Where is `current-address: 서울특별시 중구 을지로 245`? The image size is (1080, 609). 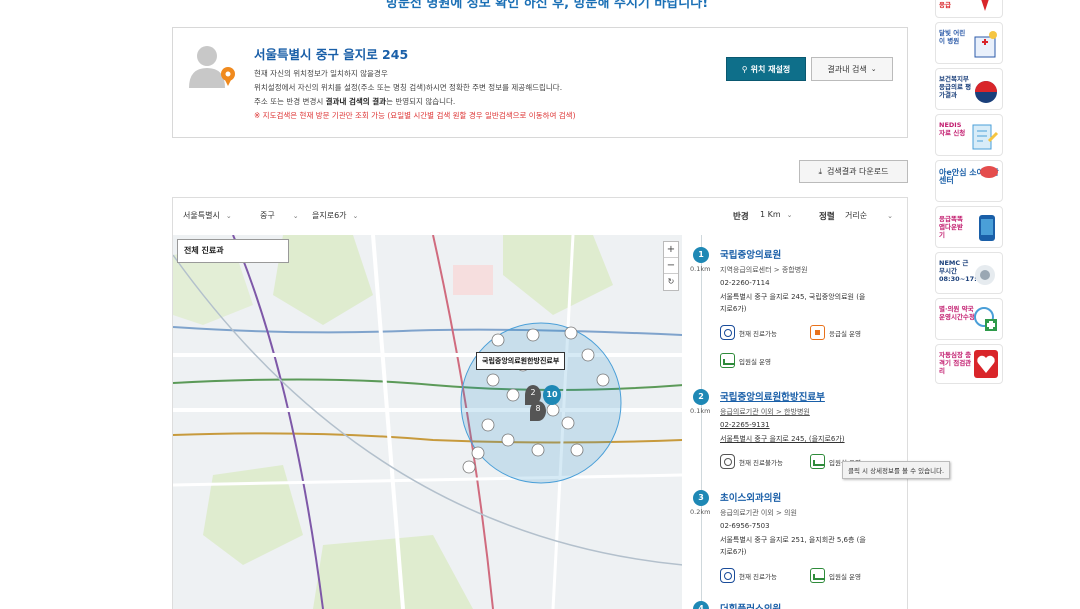 current-address: 서울특별시 중구 을지로 245 is located at coordinates (331, 54).